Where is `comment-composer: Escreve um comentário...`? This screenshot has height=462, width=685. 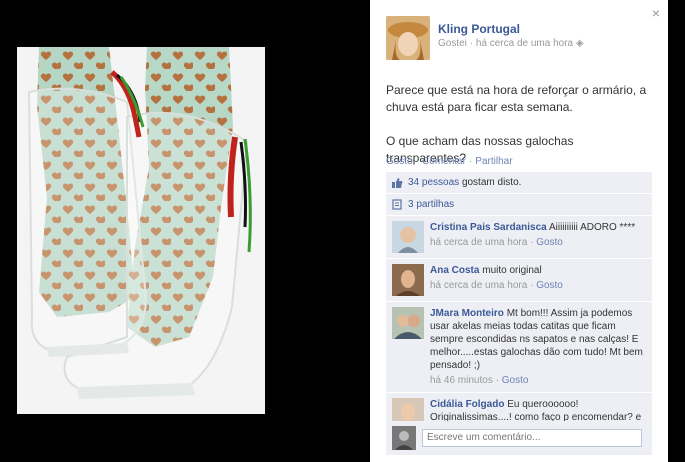 comment-composer: Escreve um comentário... is located at coordinates (519, 438).